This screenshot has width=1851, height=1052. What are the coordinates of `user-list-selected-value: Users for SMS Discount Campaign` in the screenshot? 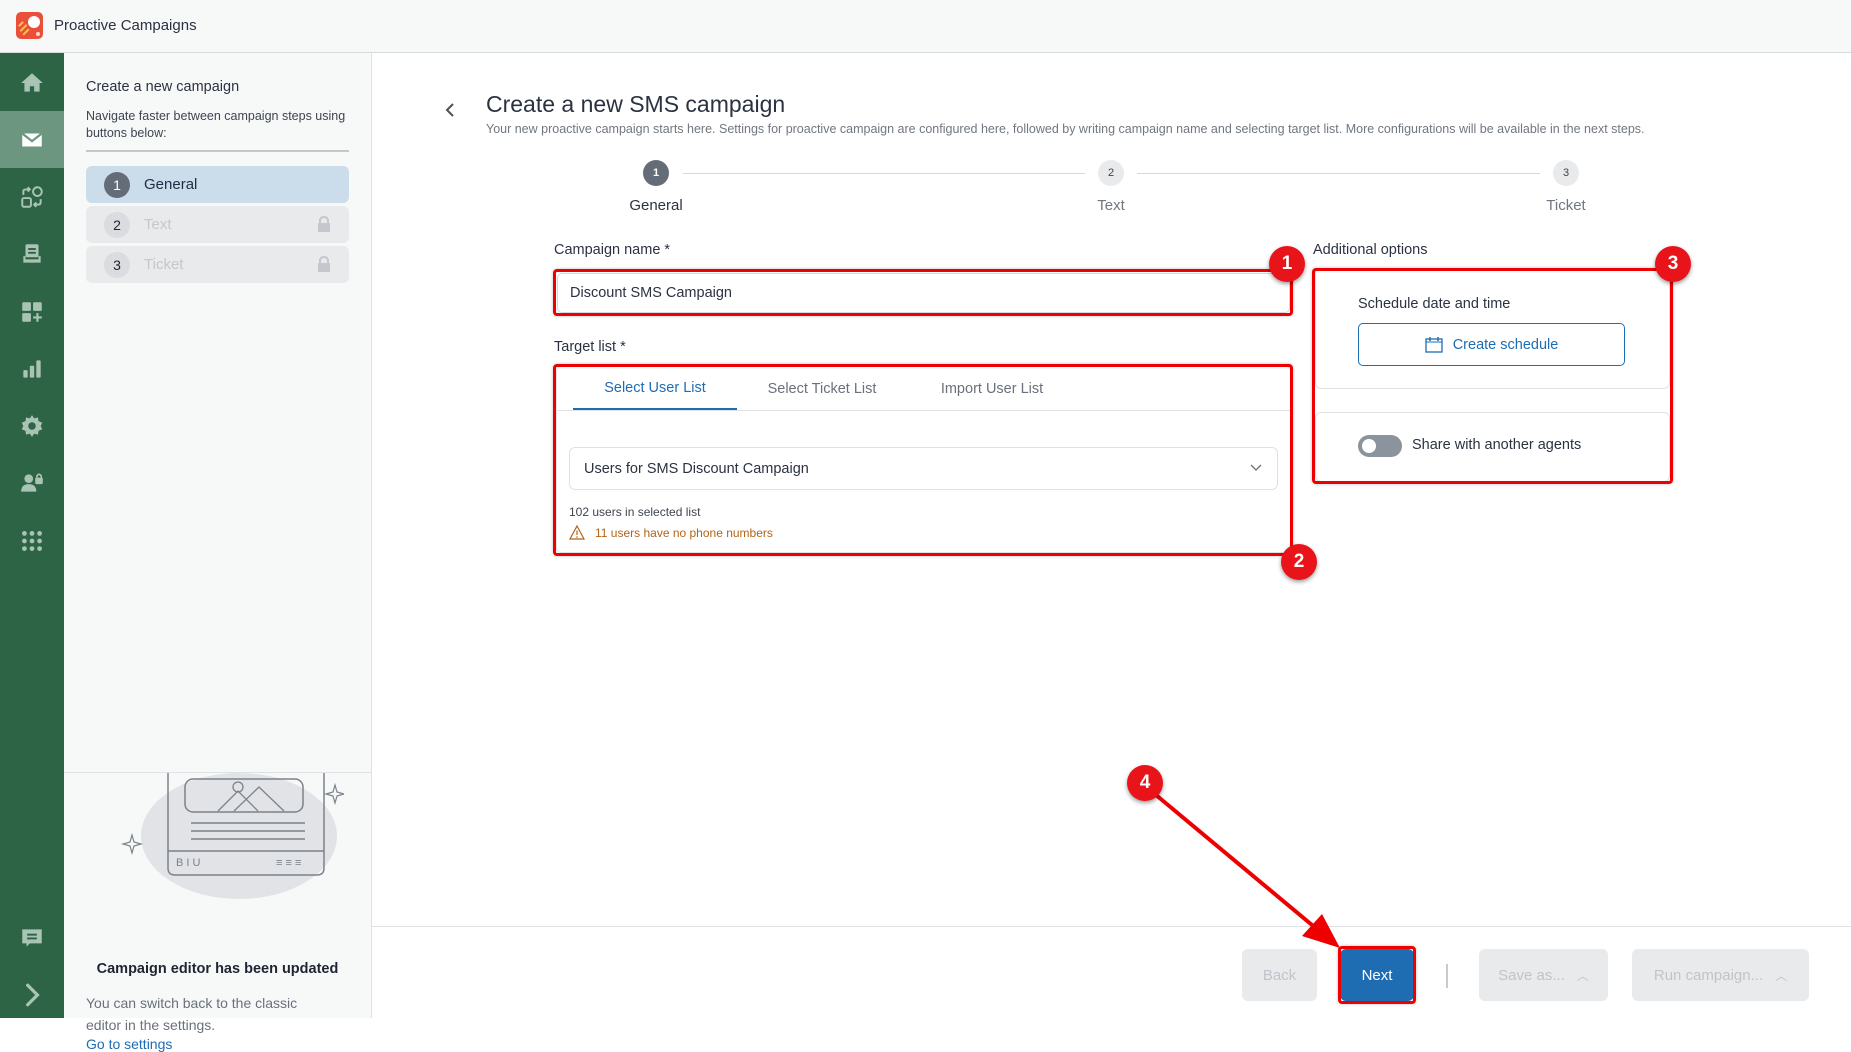 It's located at (696, 468).